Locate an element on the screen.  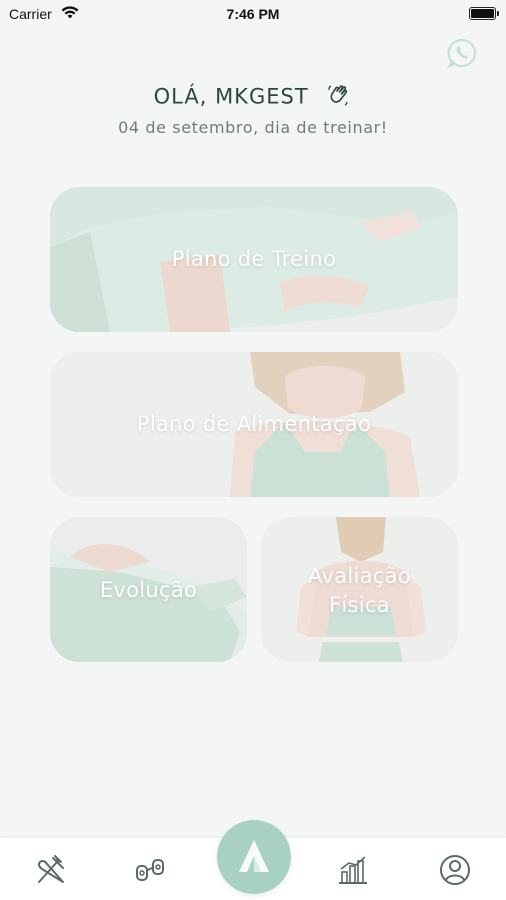
status-bar: Carrier 7:46 PM is located at coordinates (253, 14).